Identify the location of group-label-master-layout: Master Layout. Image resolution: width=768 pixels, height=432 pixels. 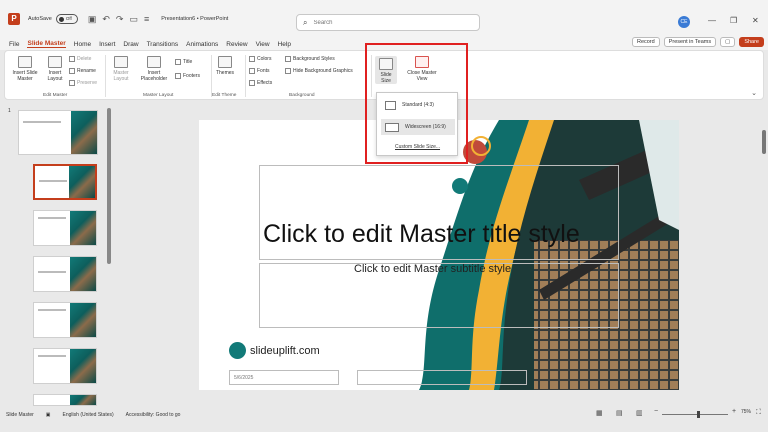
(158, 95).